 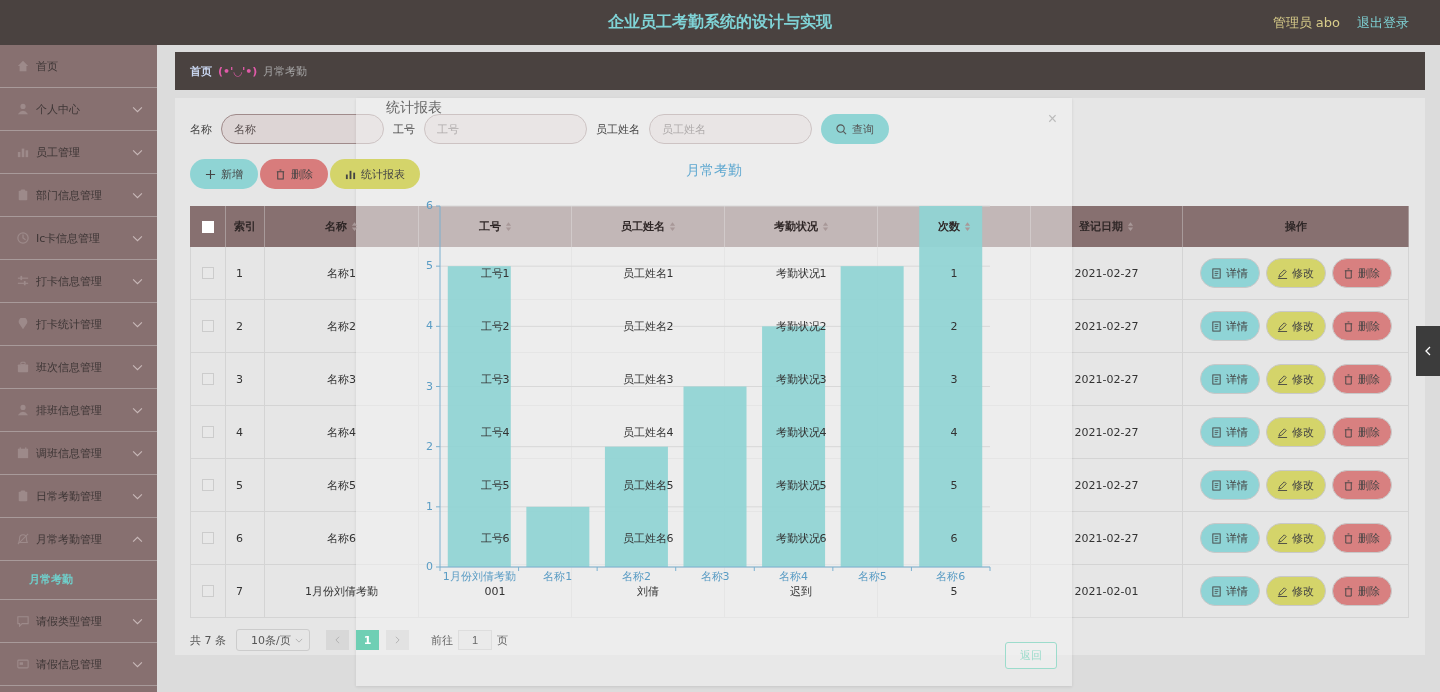 What do you see at coordinates (954, 326) in the screenshot?
I see `table-cell: 2` at bounding box center [954, 326].